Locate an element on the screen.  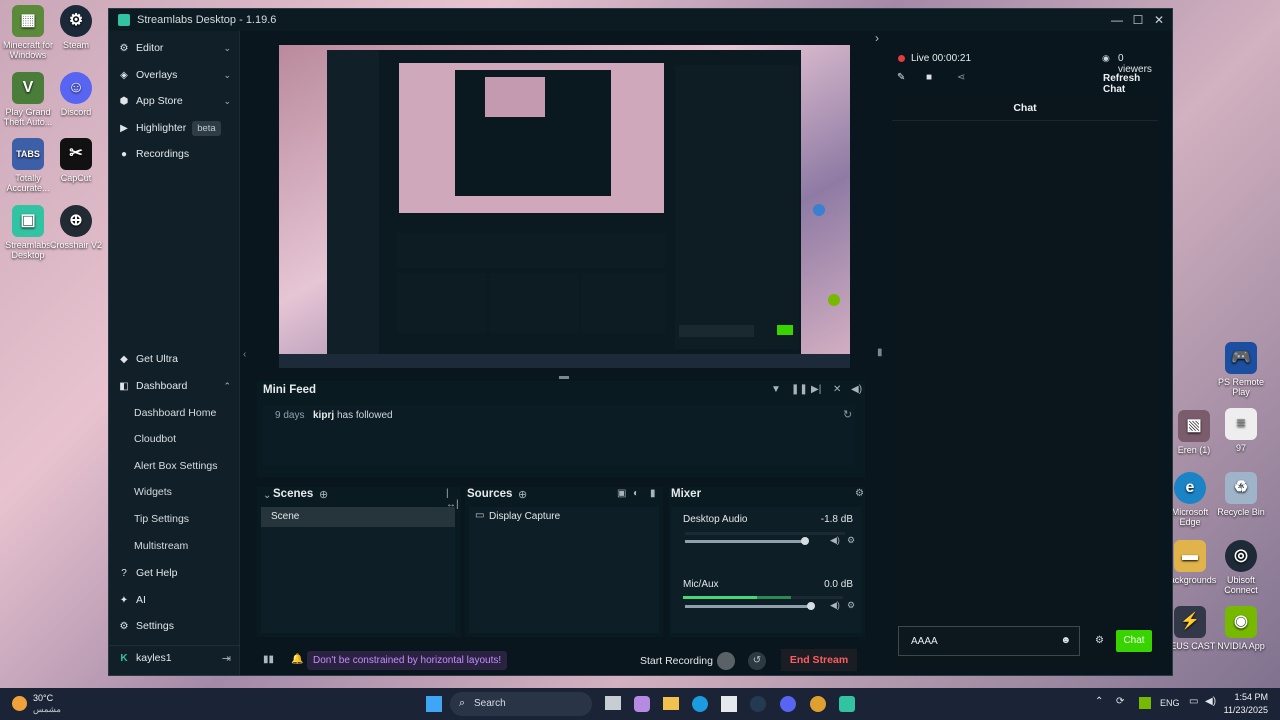
end-stream-button: End Stream is located at coordinates (819, 660).